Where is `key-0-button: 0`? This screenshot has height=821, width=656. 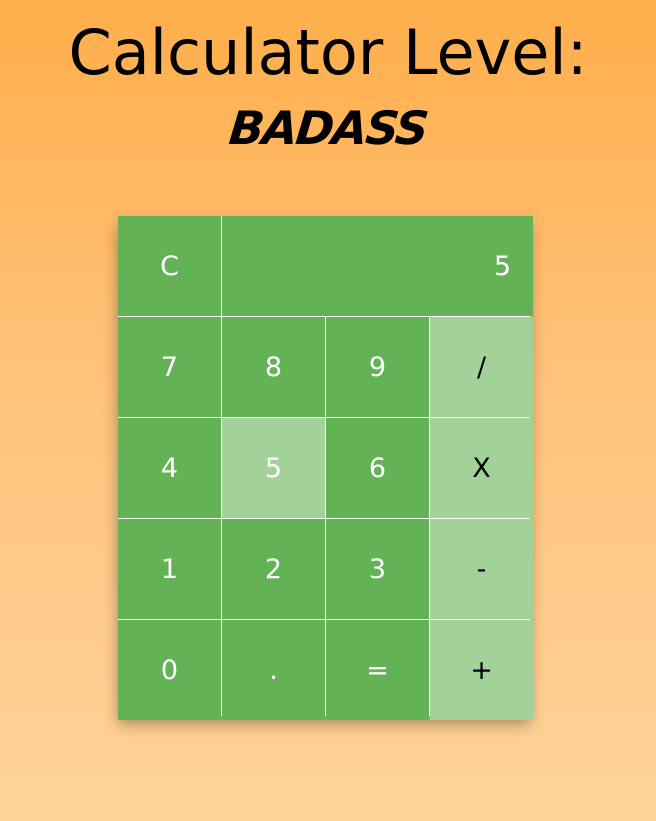 key-0-button: 0 is located at coordinates (169, 670).